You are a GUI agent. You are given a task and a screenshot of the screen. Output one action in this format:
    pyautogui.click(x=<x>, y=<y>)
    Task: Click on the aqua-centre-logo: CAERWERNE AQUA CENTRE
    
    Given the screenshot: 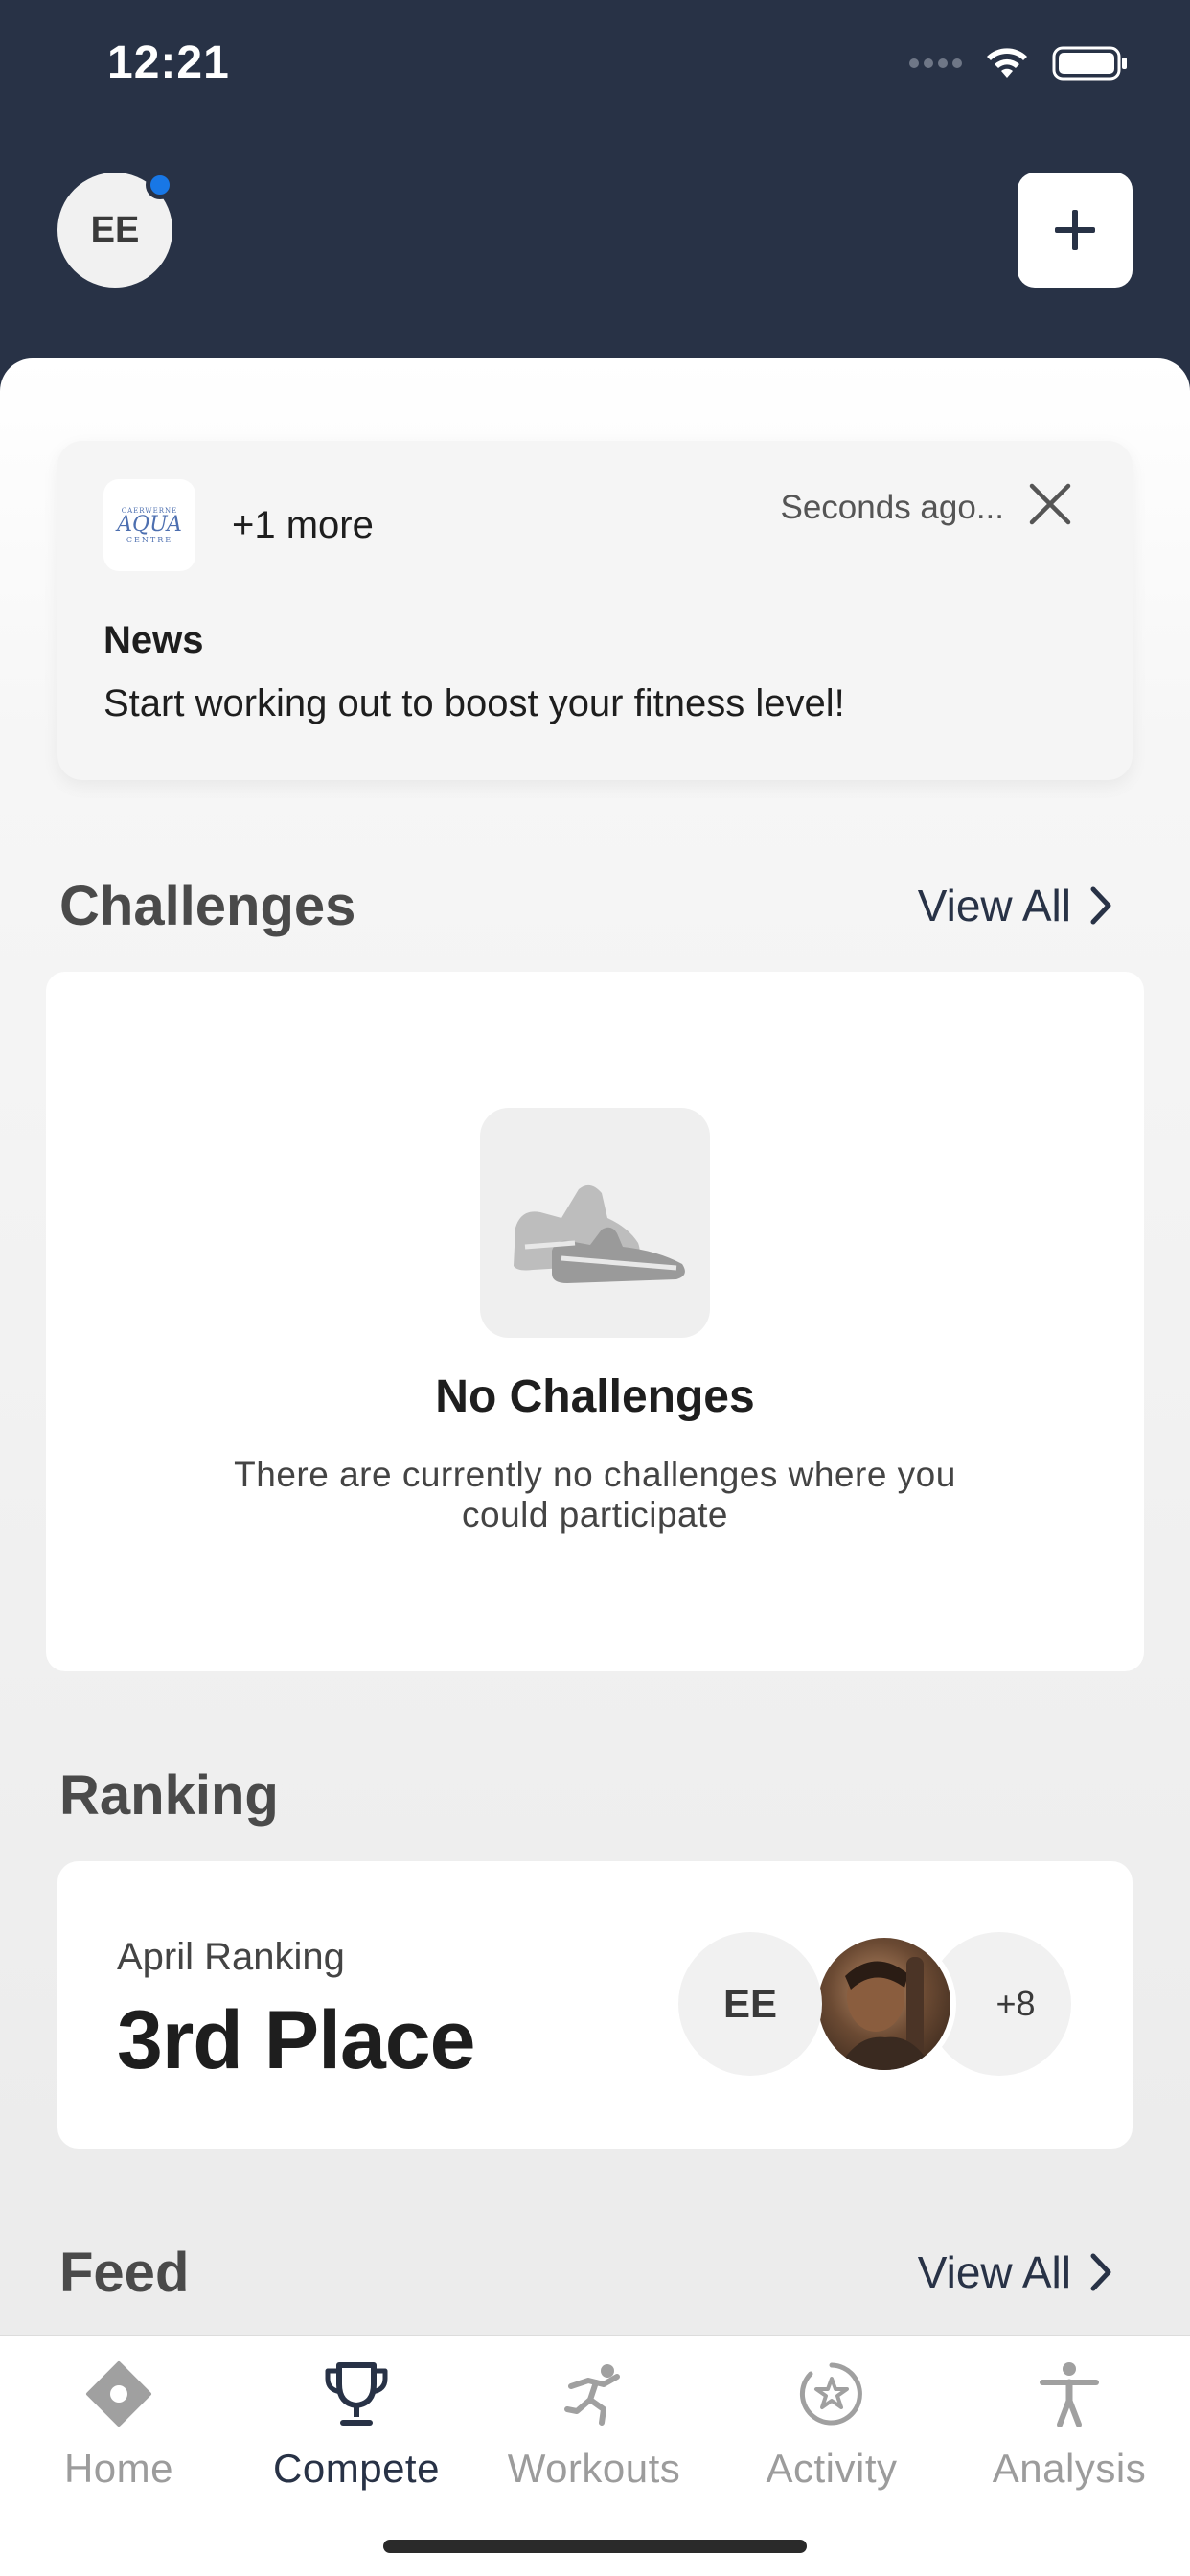 What is the action you would take?
    pyautogui.click(x=149, y=525)
    